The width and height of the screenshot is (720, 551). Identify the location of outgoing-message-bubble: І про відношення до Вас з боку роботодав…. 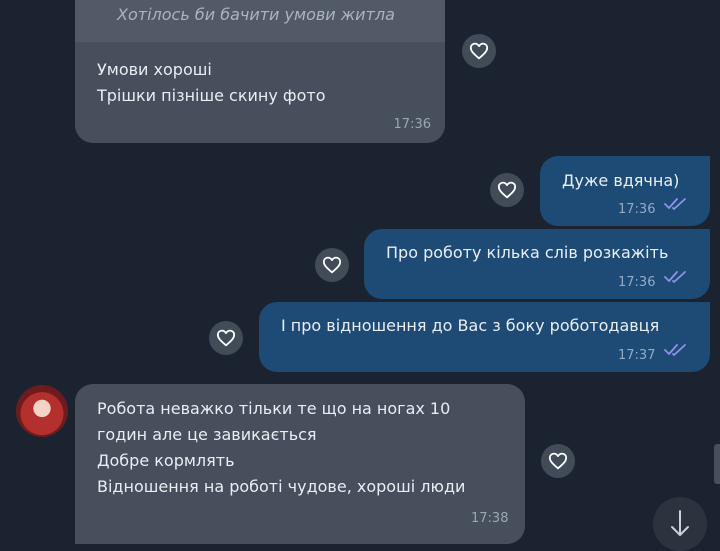
(484, 337).